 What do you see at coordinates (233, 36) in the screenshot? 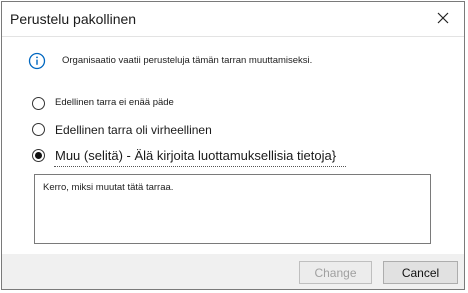
I see `title-separator` at bounding box center [233, 36].